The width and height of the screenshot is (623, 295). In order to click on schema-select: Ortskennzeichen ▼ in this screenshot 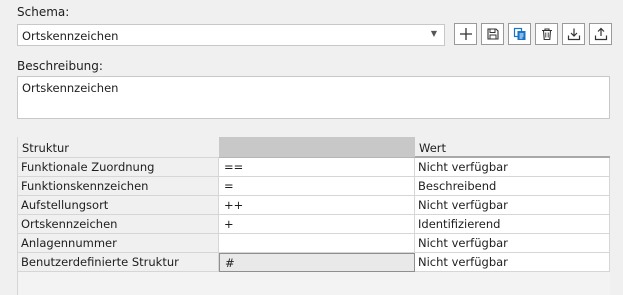, I will do `click(231, 35)`.